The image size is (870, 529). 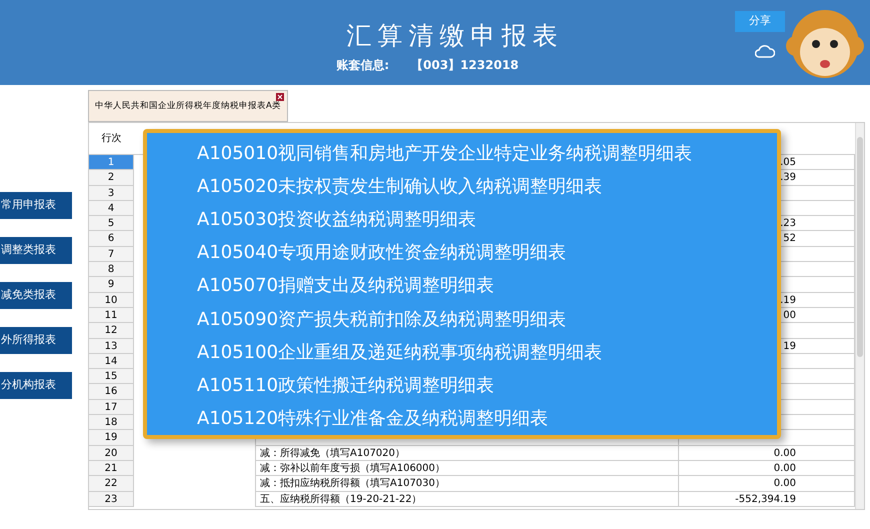 I want to click on row-number: 10, so click(x=111, y=300).